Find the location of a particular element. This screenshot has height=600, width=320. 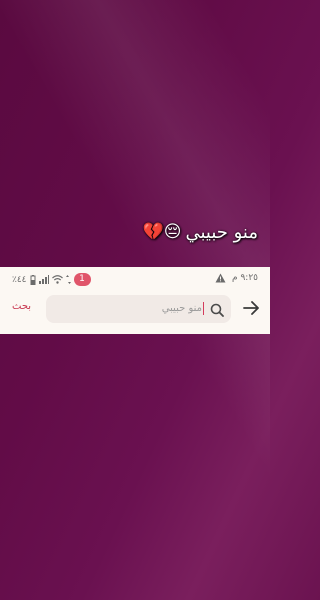

search-query-wrap: منو حبيبي is located at coordinates (183, 308).